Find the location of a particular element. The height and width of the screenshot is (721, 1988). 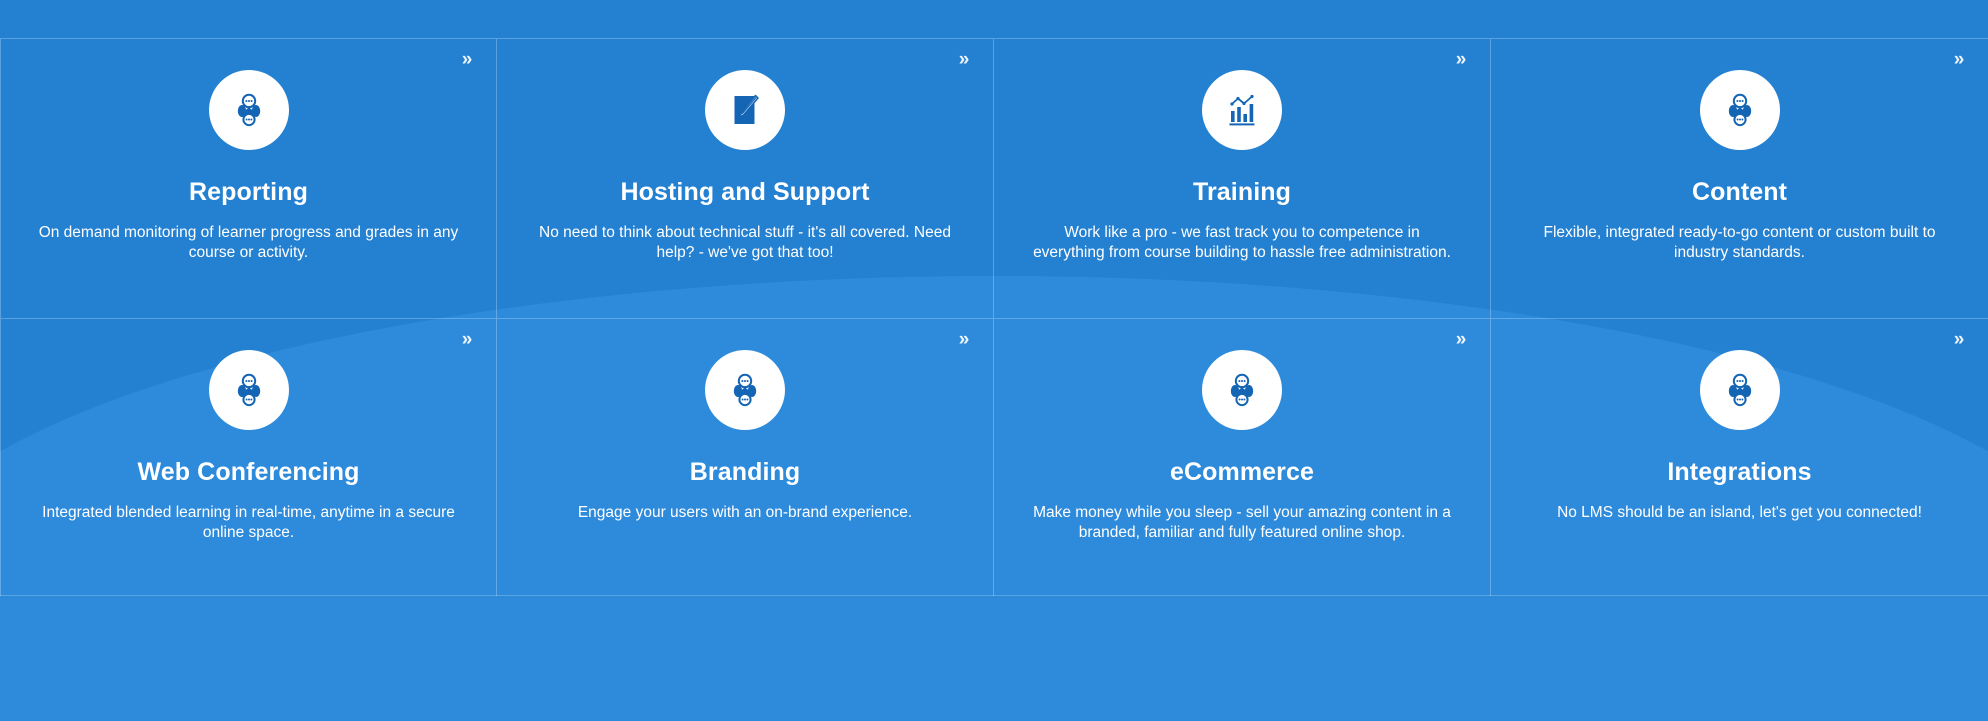

pencil-page-icon is located at coordinates (745, 110).